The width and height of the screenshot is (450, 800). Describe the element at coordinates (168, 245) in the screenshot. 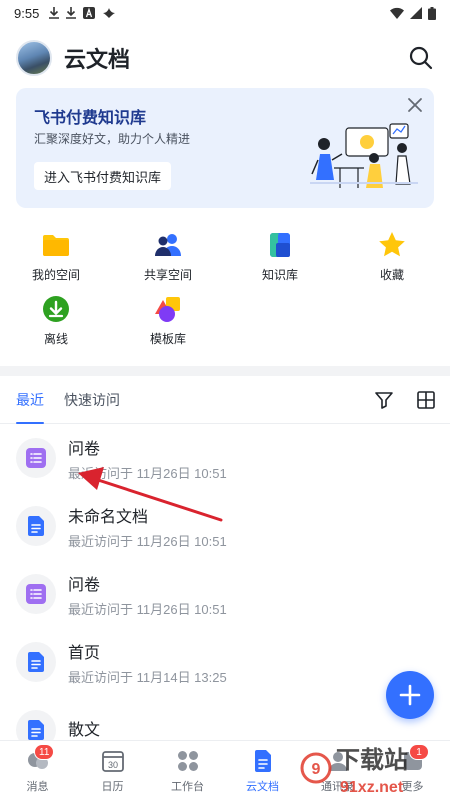

I see `shared-space-icon` at that location.